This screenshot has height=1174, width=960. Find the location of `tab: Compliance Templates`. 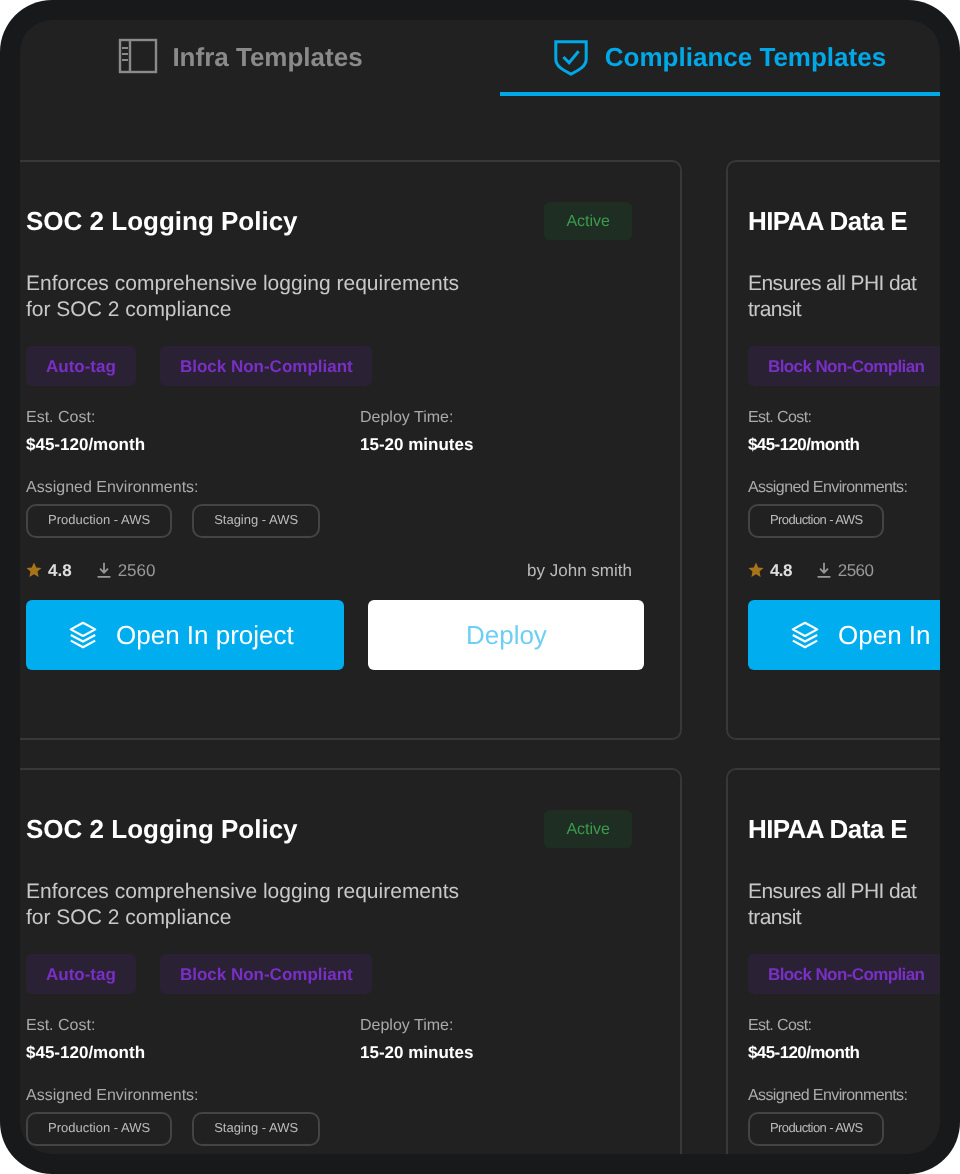

tab: Compliance Templates is located at coordinates (719, 58).